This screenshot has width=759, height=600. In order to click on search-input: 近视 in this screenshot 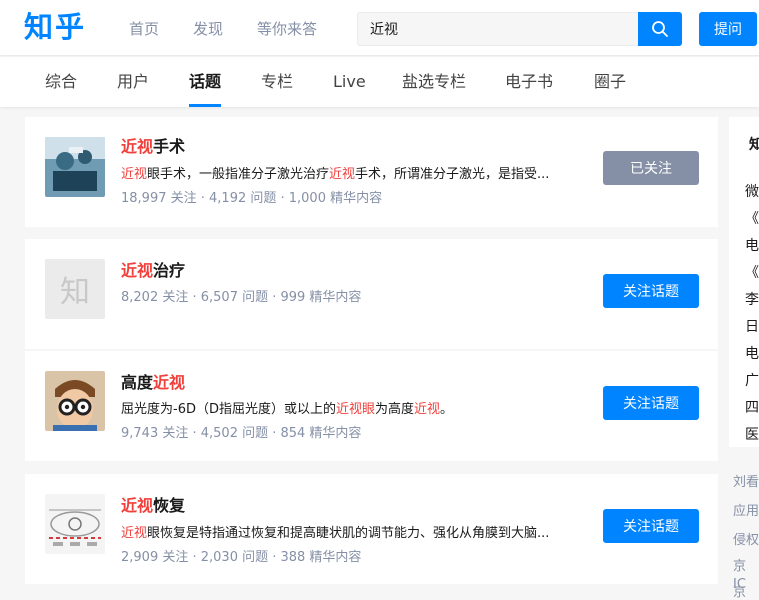, I will do `click(497, 29)`.